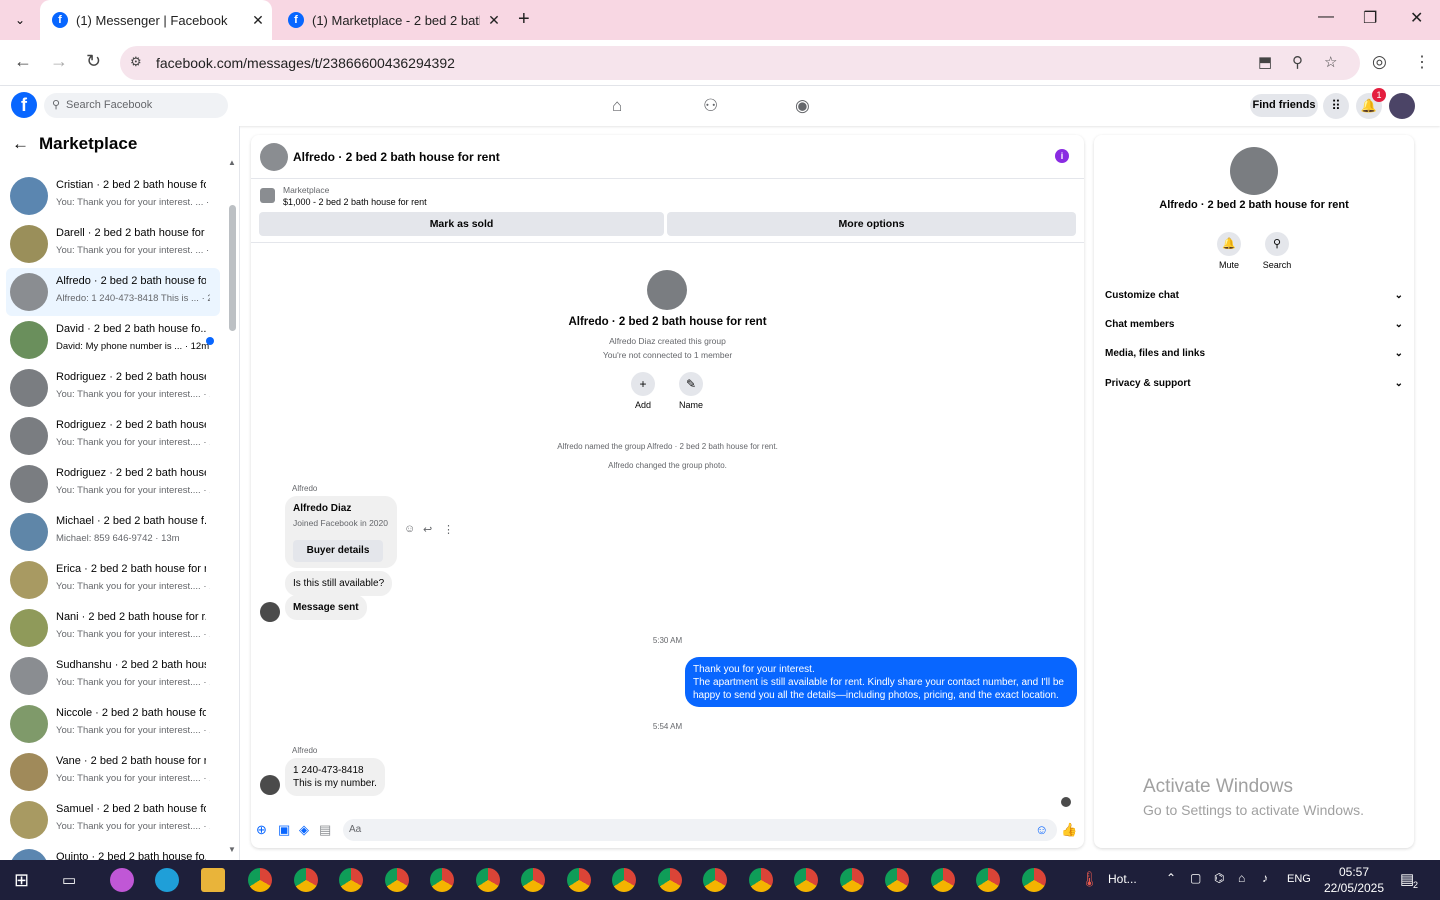 The height and width of the screenshot is (900, 1440). I want to click on weather-icon: 🌡, so click(1089, 879).